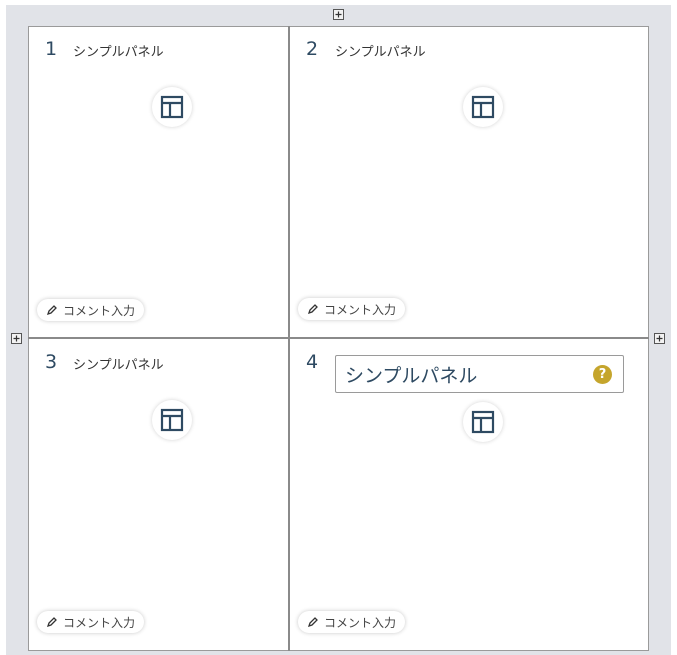 The image size is (677, 655). I want to click on panel-title-input: シンプルパネル, so click(479, 374).